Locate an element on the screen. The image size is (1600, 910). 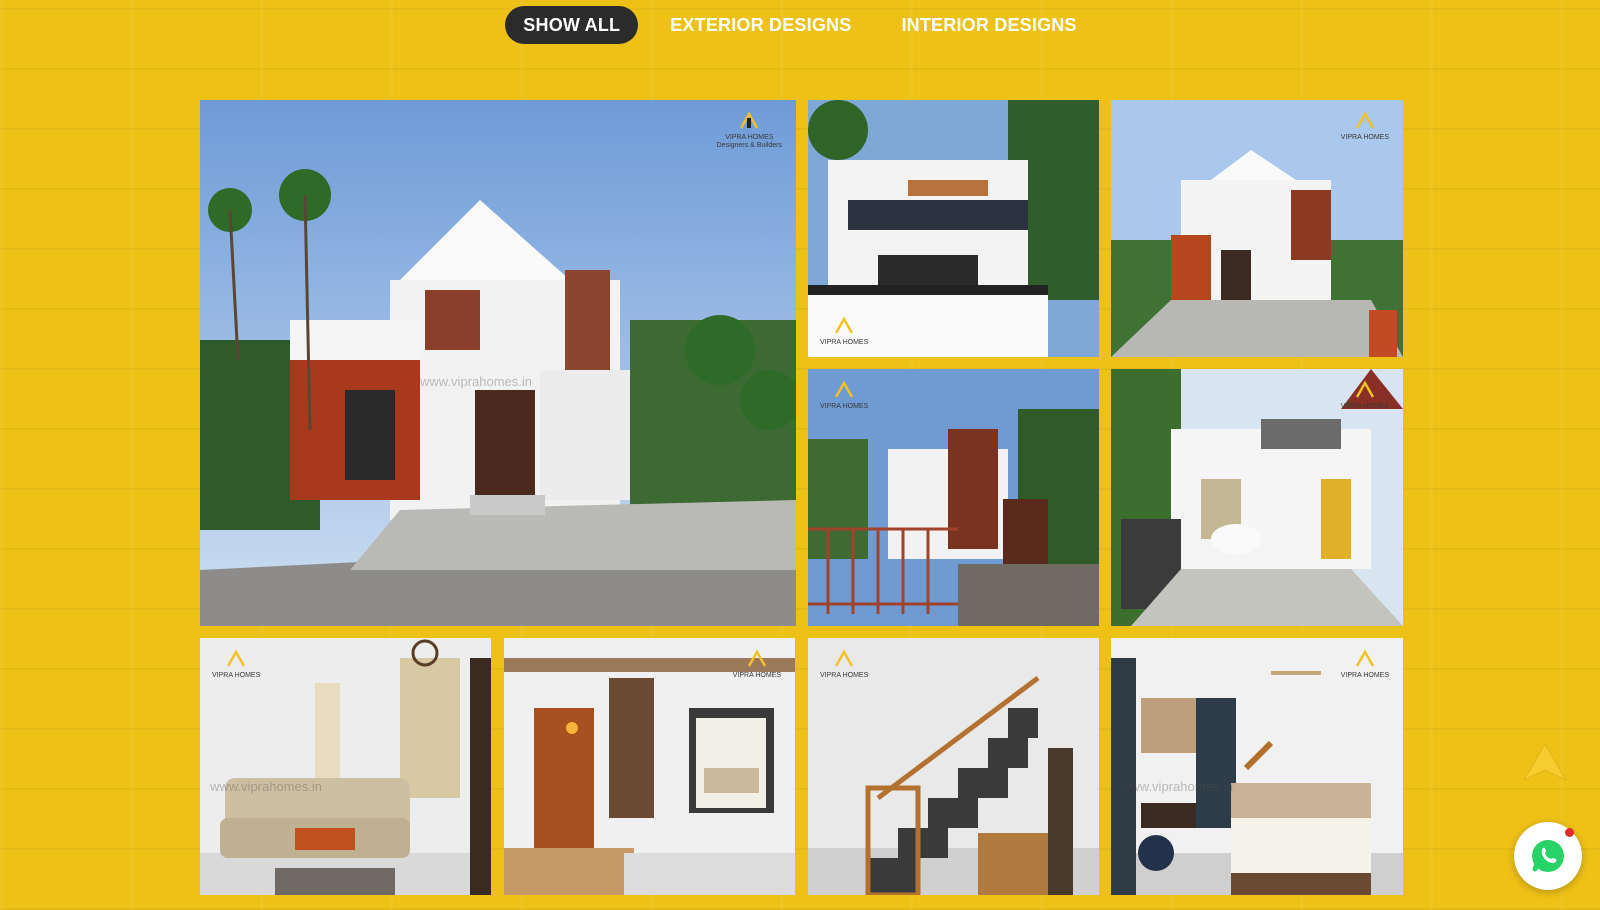
filter-exterior-designs: EXTERIOR DESIGNS is located at coordinates (760, 25).